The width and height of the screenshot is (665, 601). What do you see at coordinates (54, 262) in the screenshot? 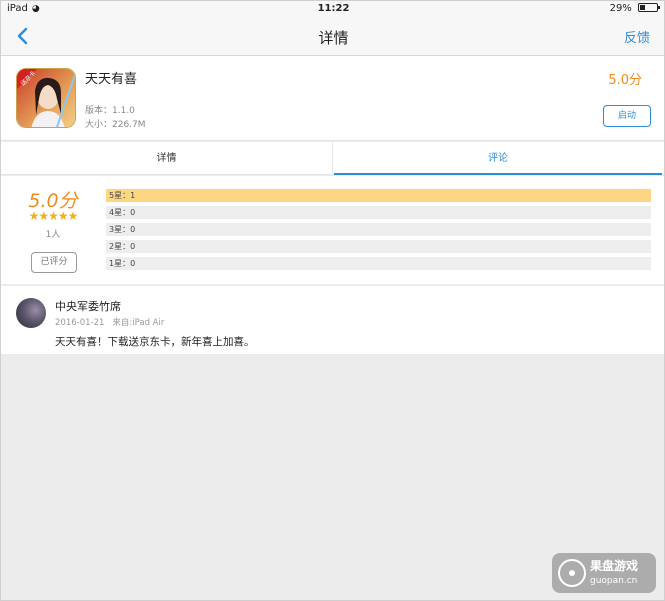
I see `rated-button: 已评分` at bounding box center [54, 262].